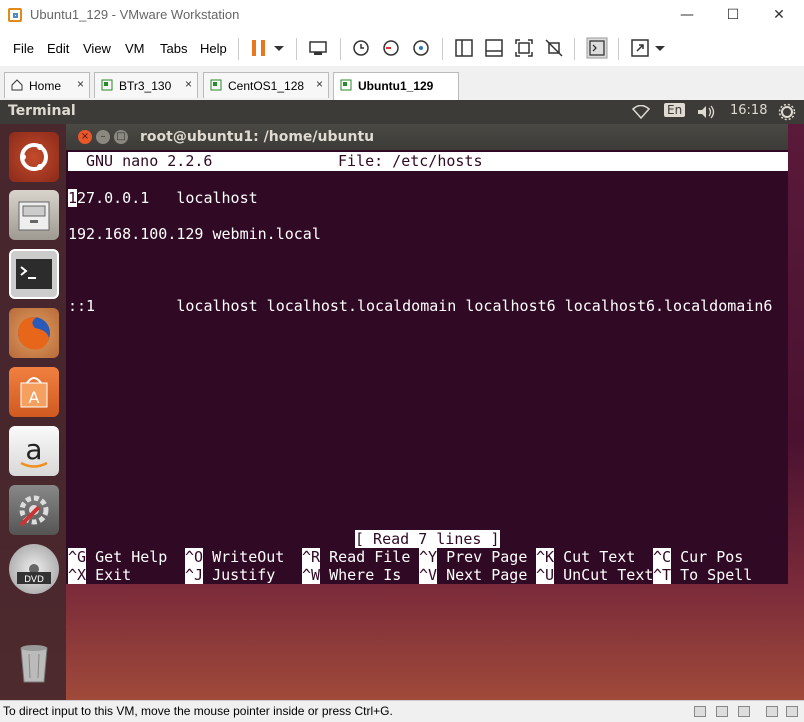 This screenshot has width=804, height=722. I want to click on full-screen-icon, so click(524, 48).